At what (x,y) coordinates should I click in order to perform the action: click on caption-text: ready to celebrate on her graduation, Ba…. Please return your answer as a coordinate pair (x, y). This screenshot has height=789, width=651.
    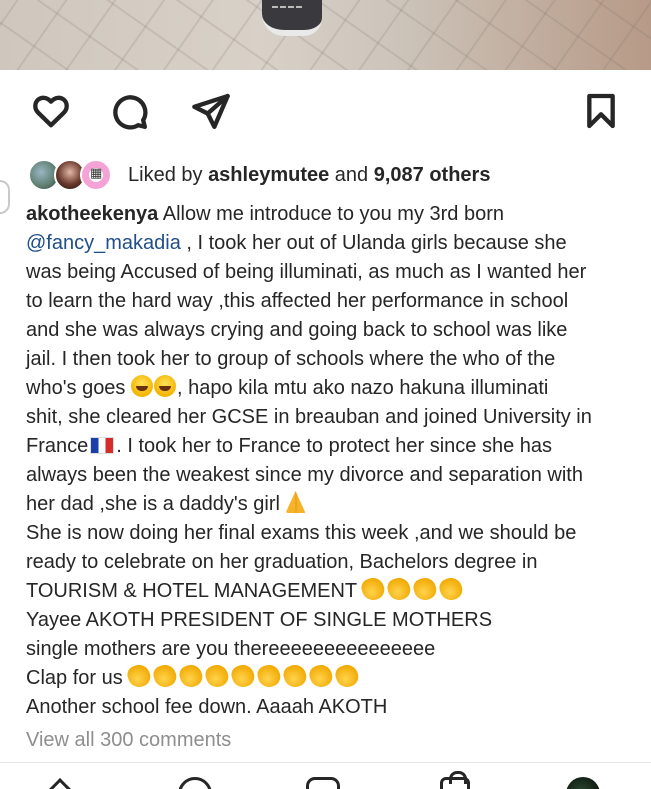
    Looking at the image, I should click on (282, 562).